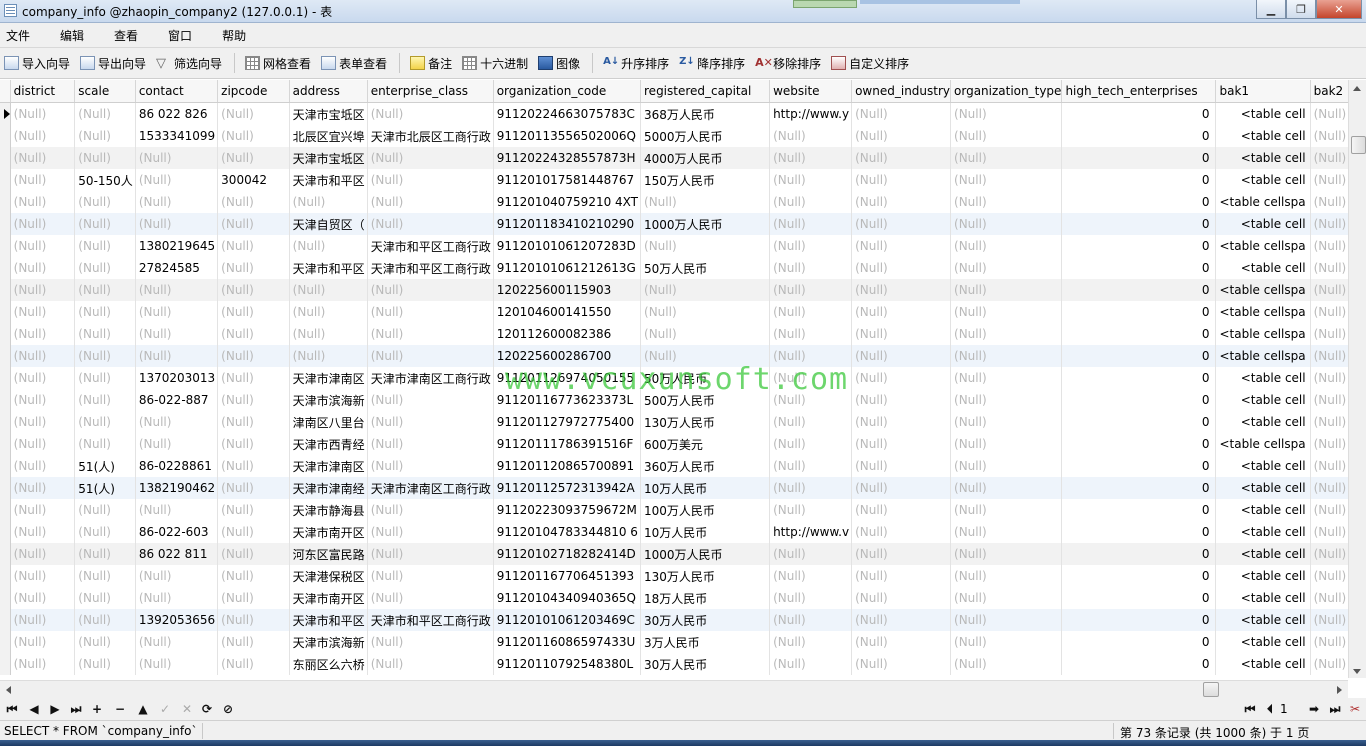  I want to click on cell-registered-capital: 130万人民币, so click(705, 576).